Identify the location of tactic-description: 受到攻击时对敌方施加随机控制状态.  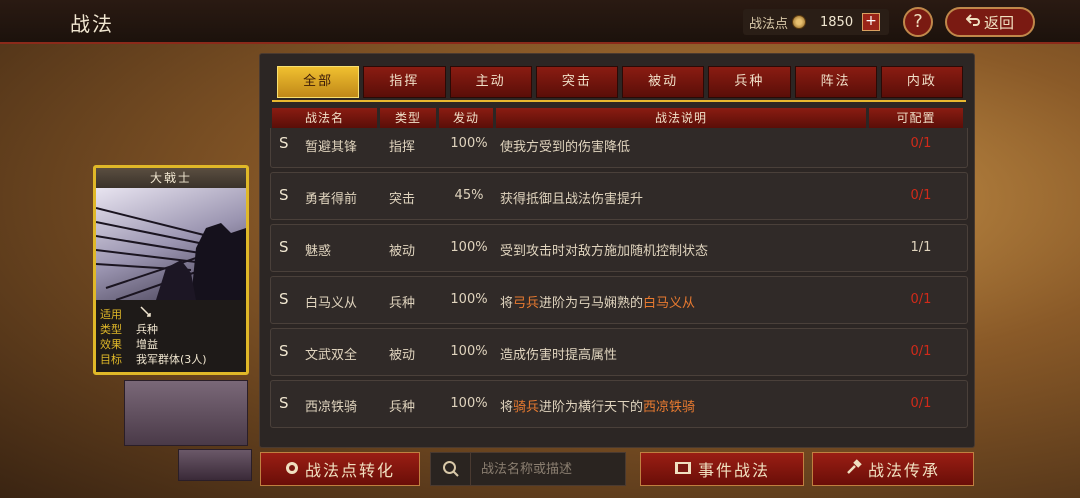
(604, 249).